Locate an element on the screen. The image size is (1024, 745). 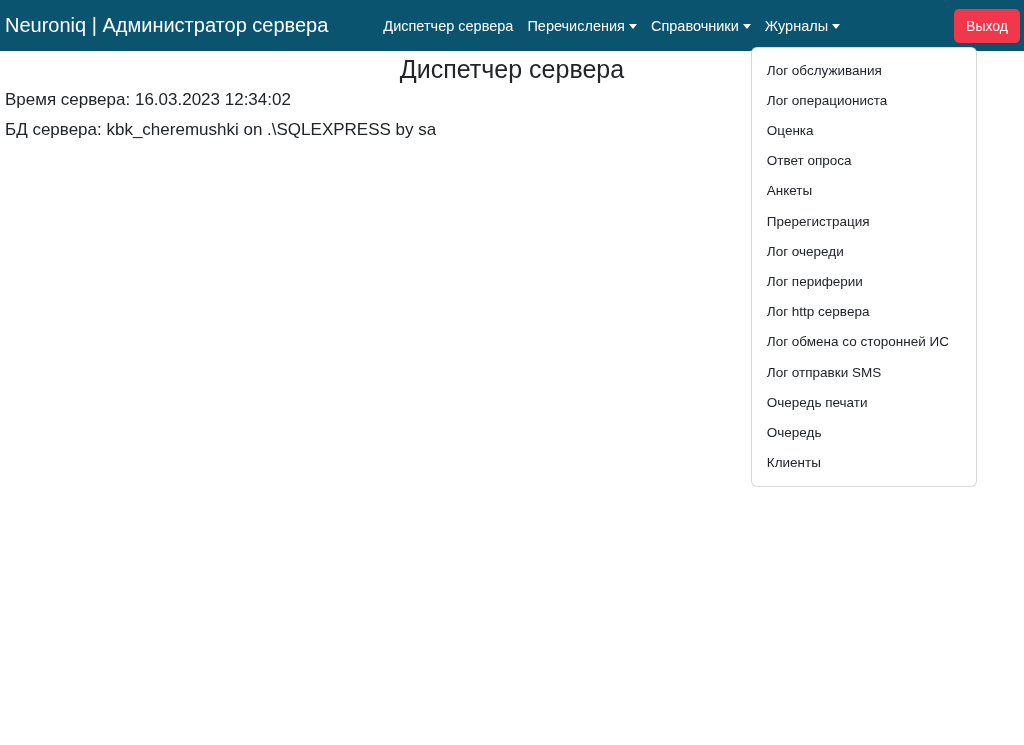
nav-link: Диспетчер сервера is located at coordinates (448, 25).